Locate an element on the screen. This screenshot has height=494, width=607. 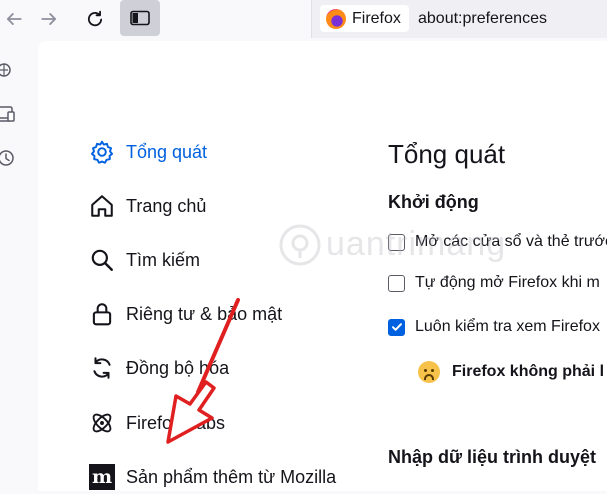
page-title: Tổng quát is located at coordinates (447, 154).